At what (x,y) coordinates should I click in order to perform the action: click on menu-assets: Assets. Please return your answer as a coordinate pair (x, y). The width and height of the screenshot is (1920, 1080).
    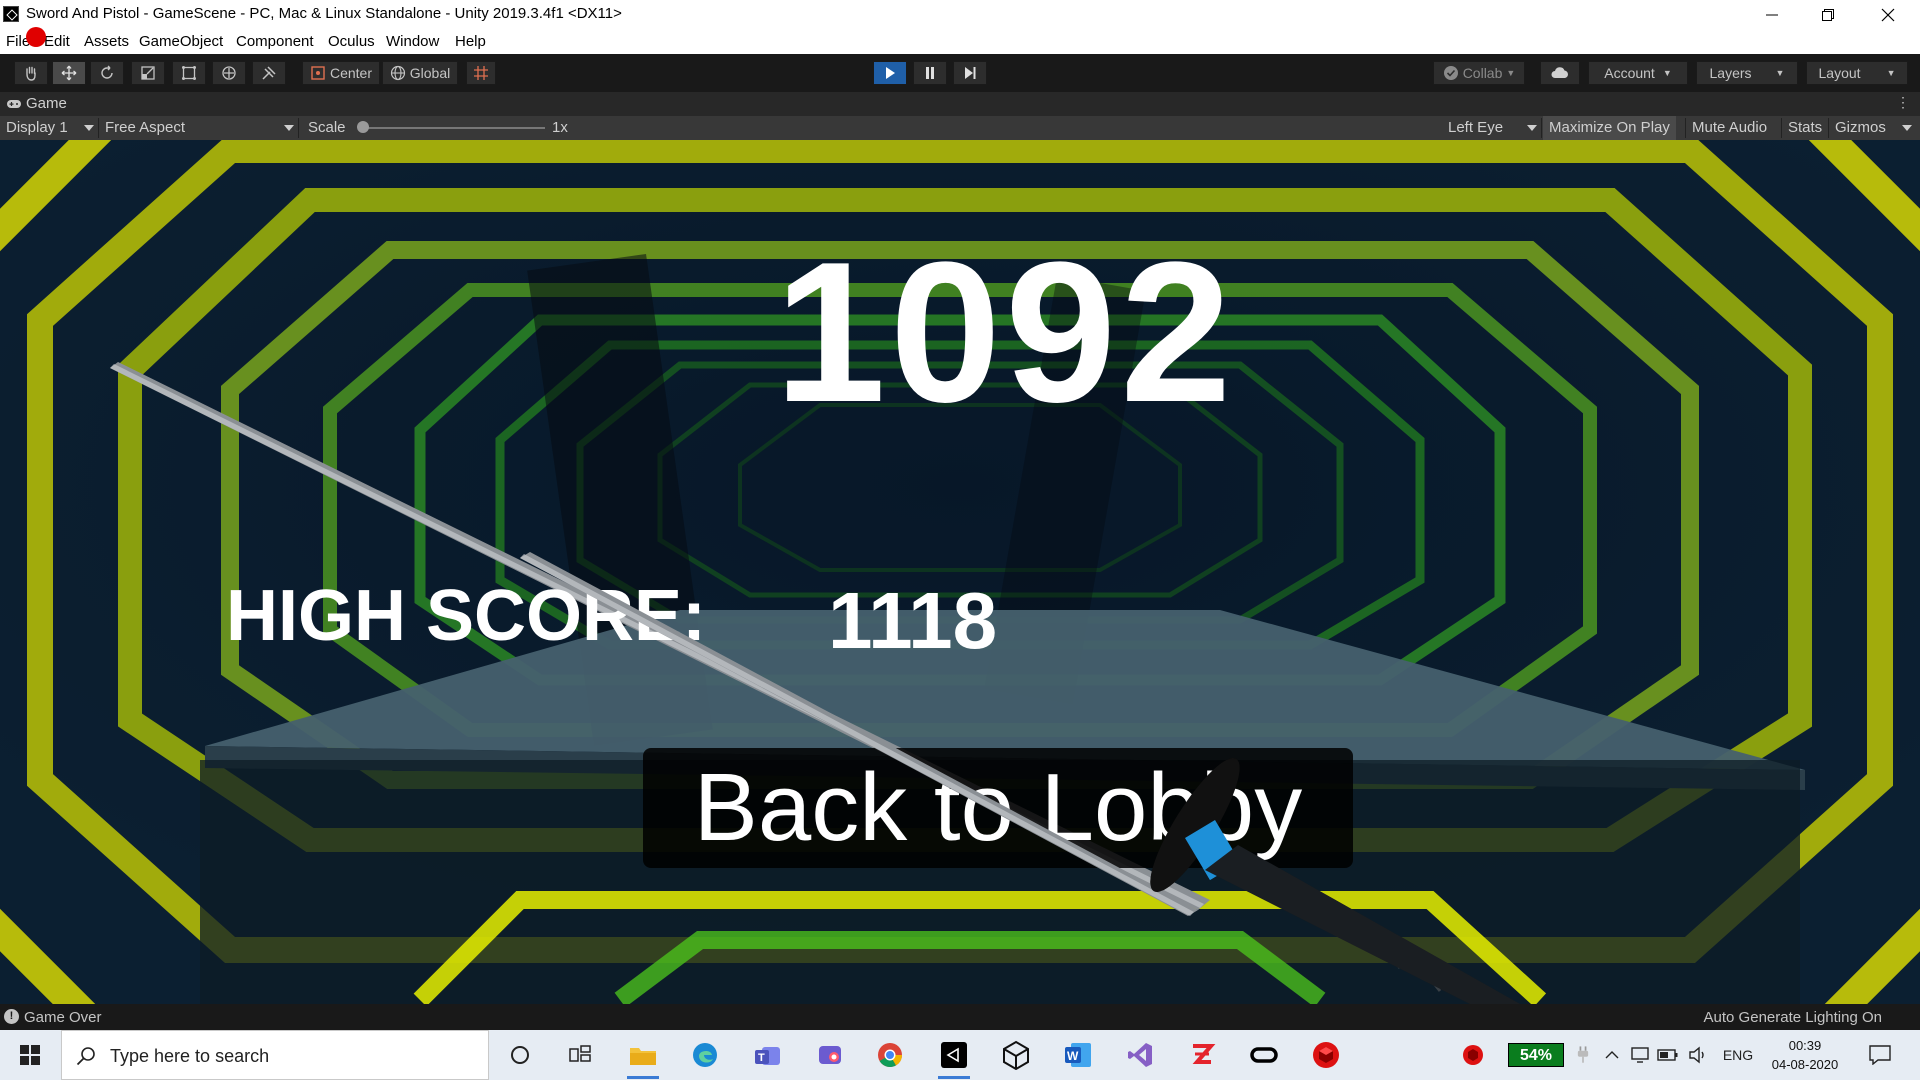
    Looking at the image, I should click on (106, 41).